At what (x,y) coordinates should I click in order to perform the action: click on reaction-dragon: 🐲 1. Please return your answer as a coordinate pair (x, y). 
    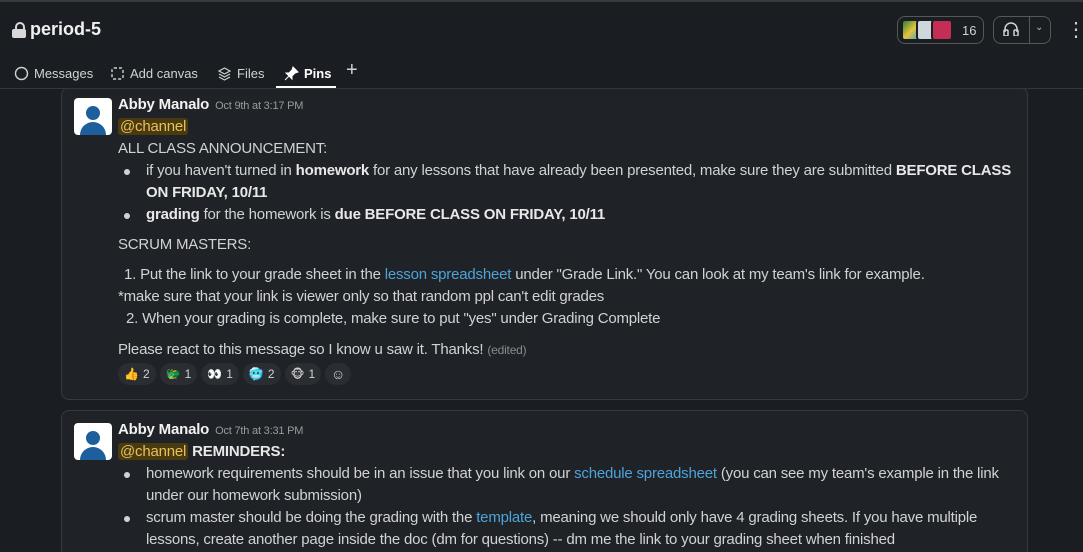
    Looking at the image, I should click on (178, 374).